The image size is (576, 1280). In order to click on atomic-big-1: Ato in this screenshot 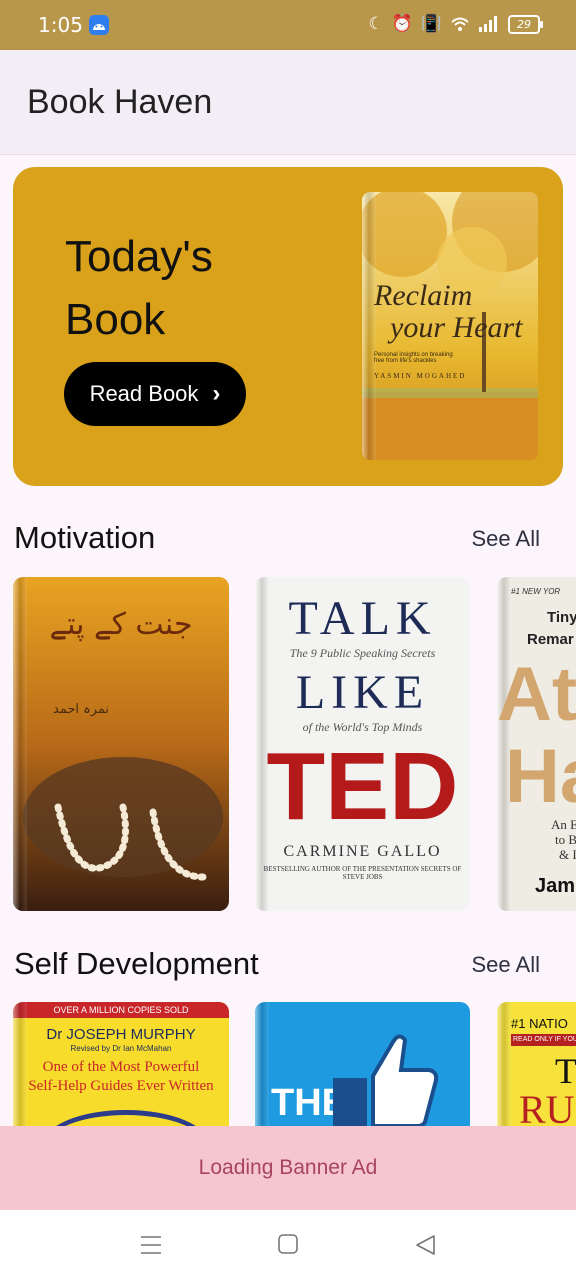, I will do `click(536, 694)`.